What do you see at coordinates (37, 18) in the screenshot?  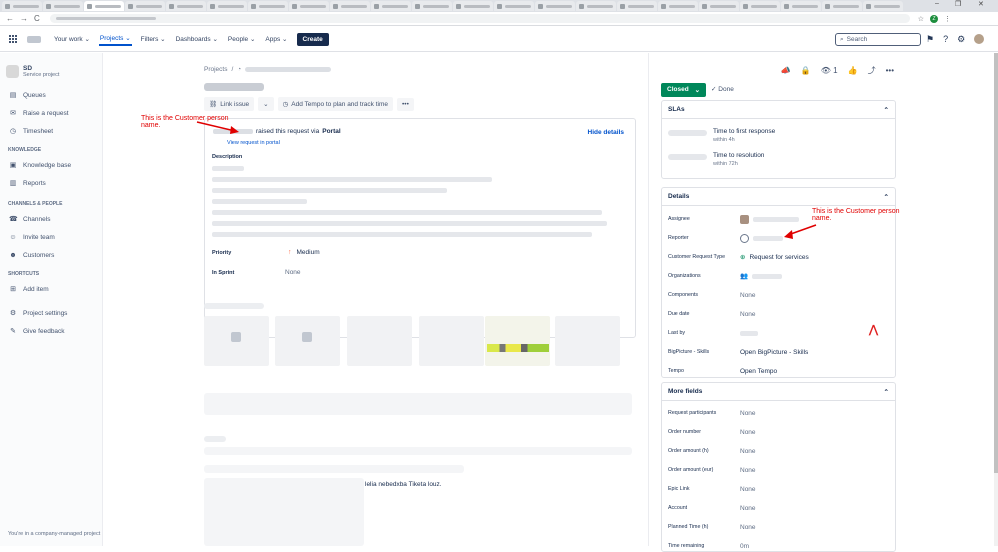 I see `reload-icon: C` at bounding box center [37, 18].